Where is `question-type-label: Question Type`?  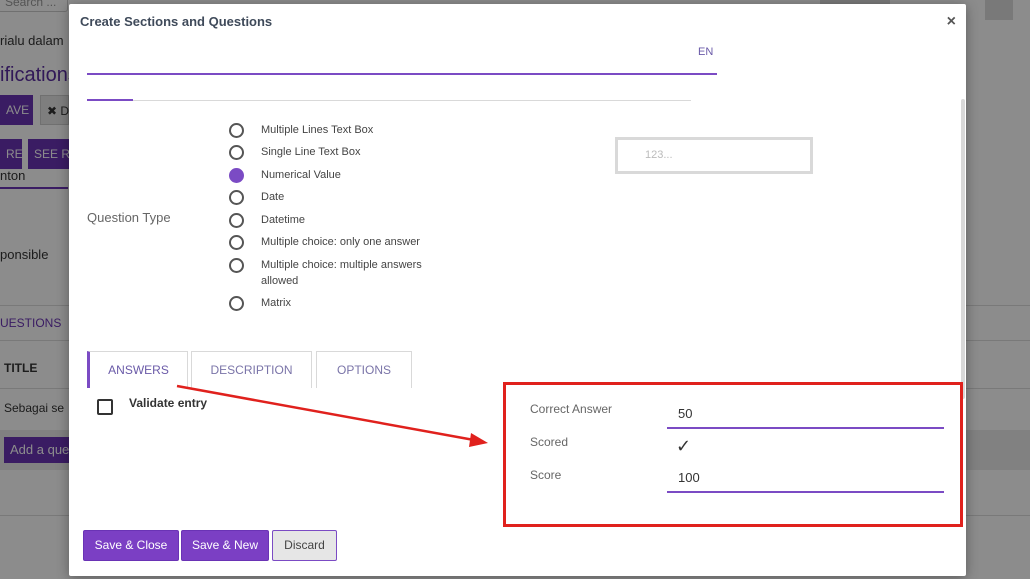 question-type-label: Question Type is located at coordinates (129, 217).